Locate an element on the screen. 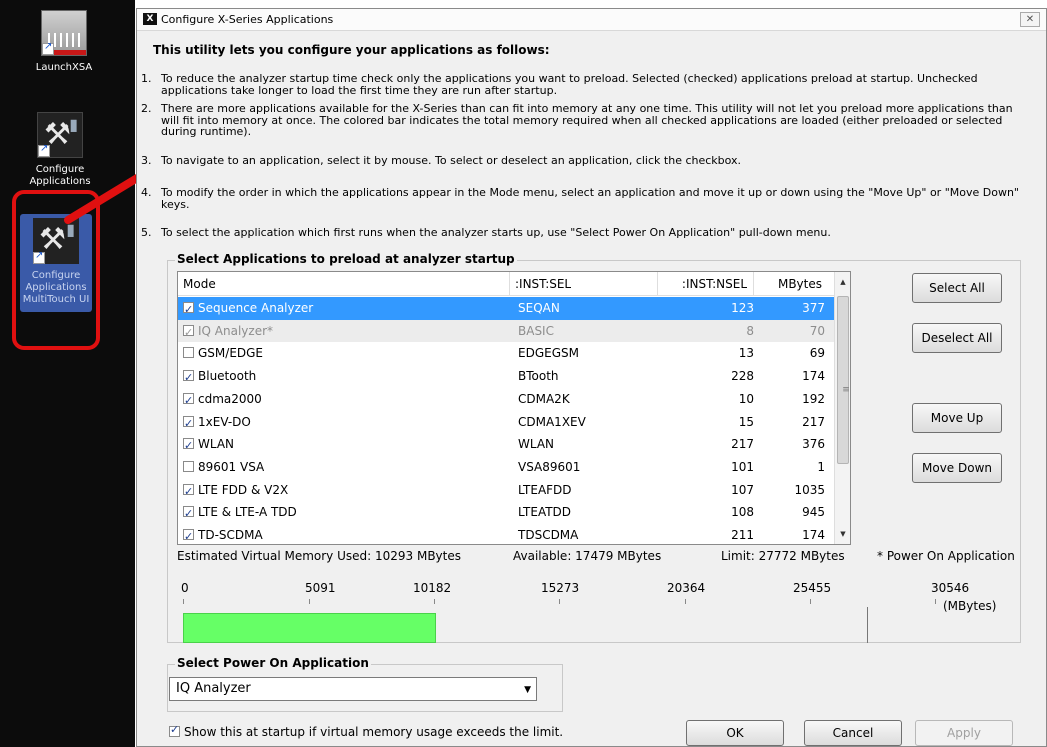  mbytes-cell: 69 is located at coordinates (817, 353).